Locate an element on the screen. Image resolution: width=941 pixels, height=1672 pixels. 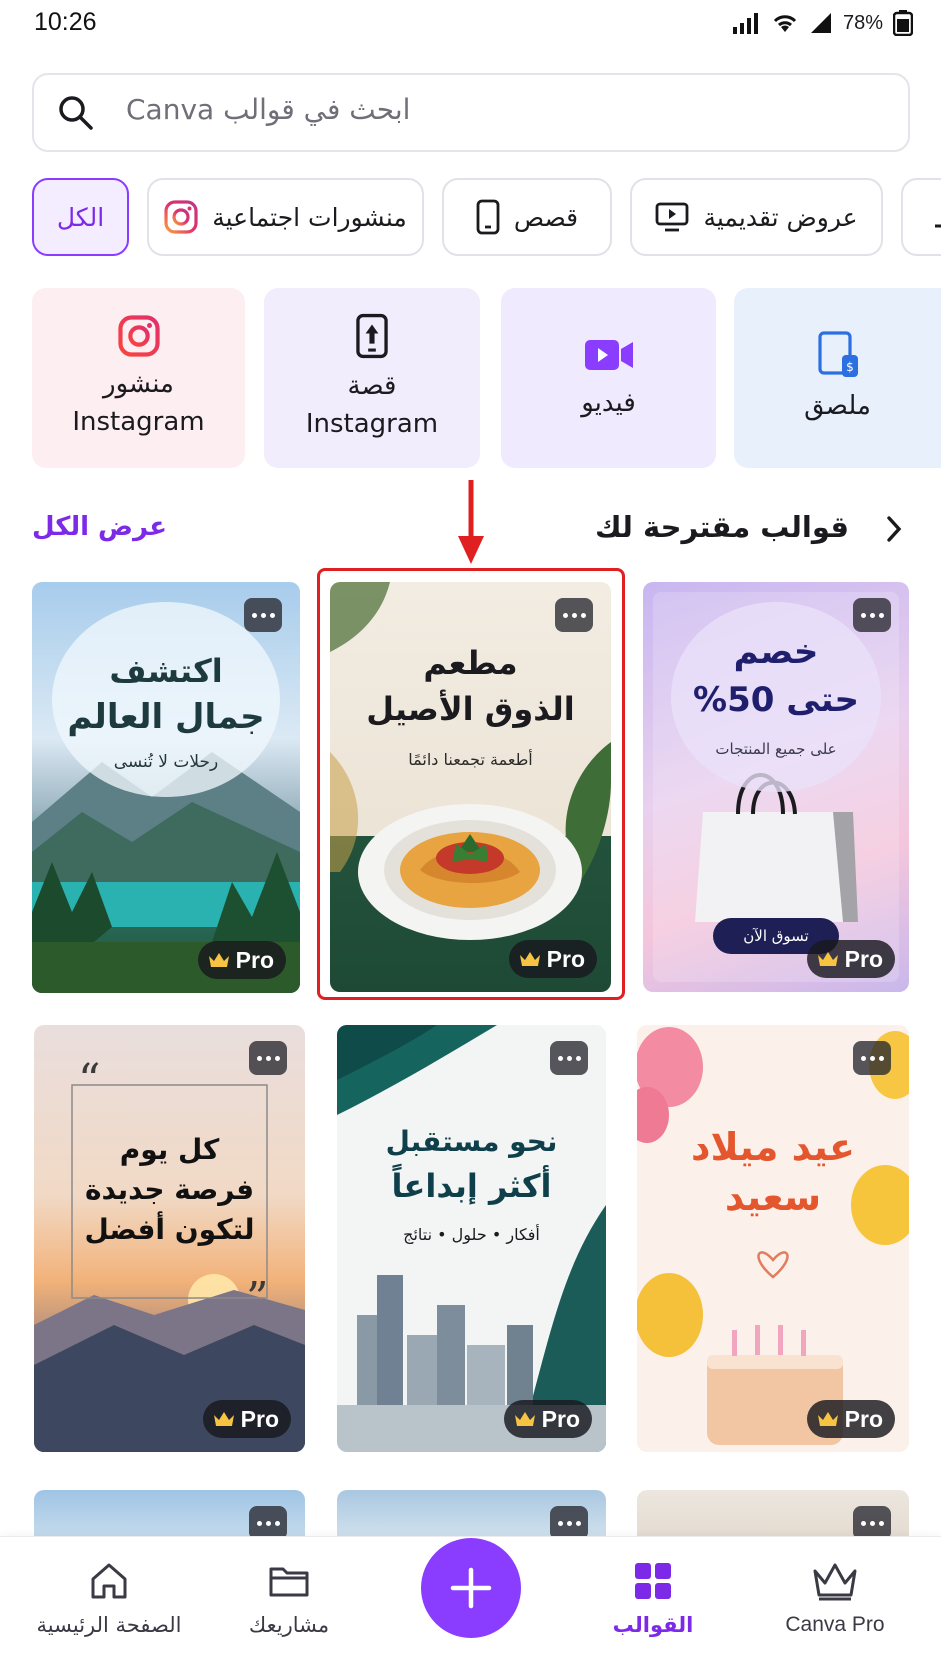
home-icon is located at coordinates (109, 1581).